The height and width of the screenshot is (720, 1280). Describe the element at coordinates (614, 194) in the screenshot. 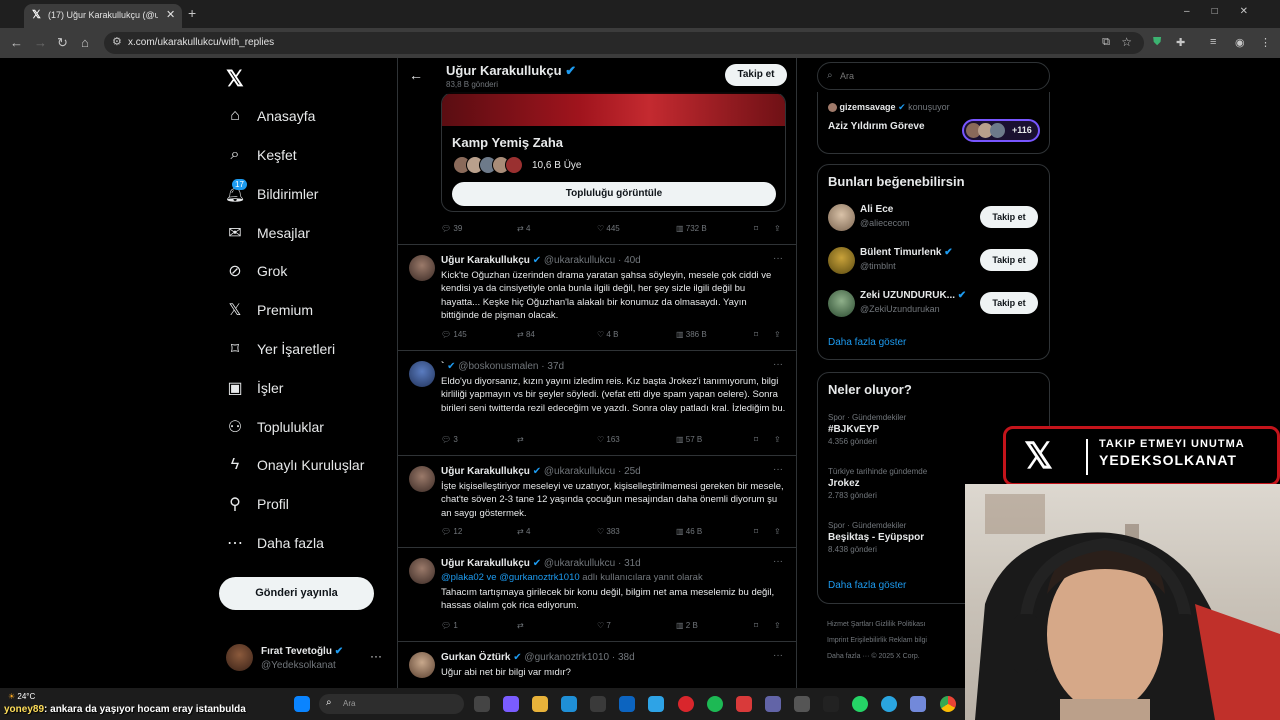

I see `view-community-button: Topluluğu görüntüle` at that location.